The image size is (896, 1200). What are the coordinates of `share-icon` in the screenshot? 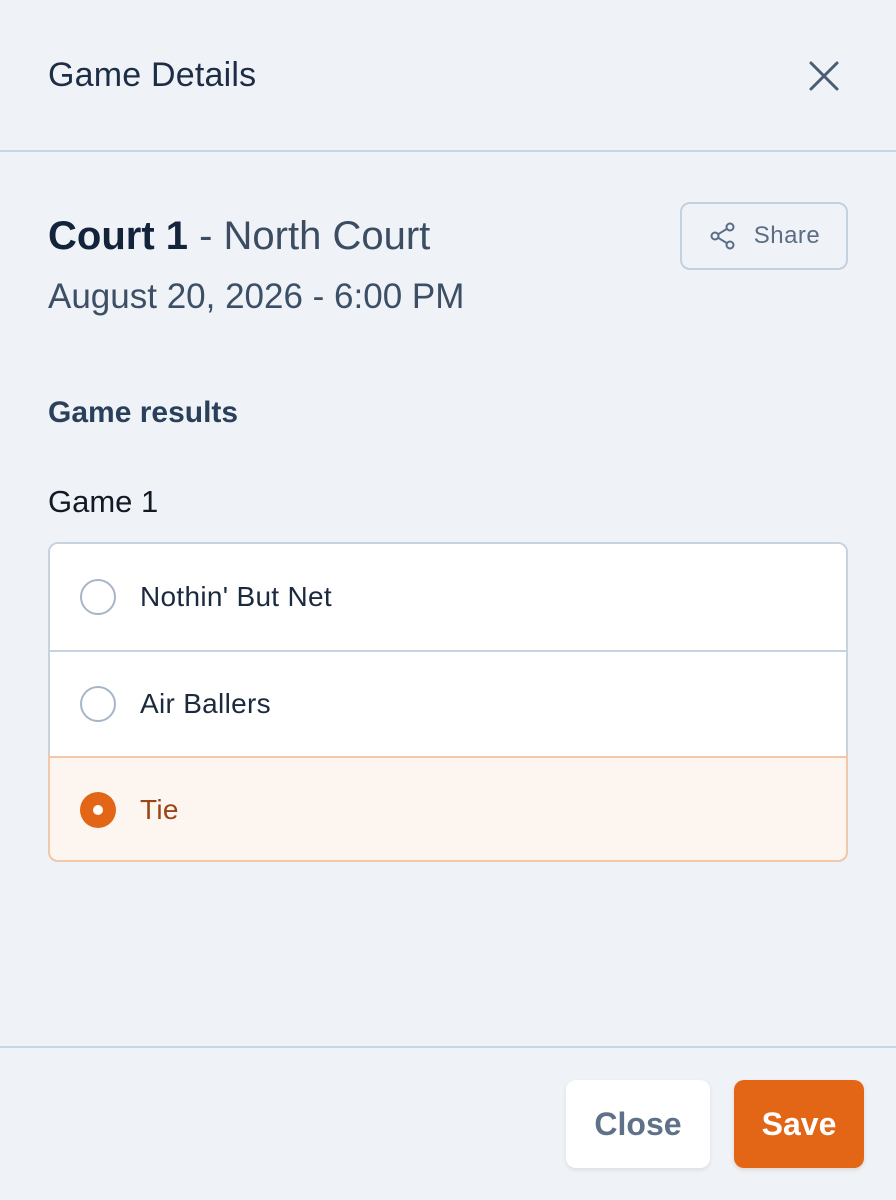 It's located at (722, 236).